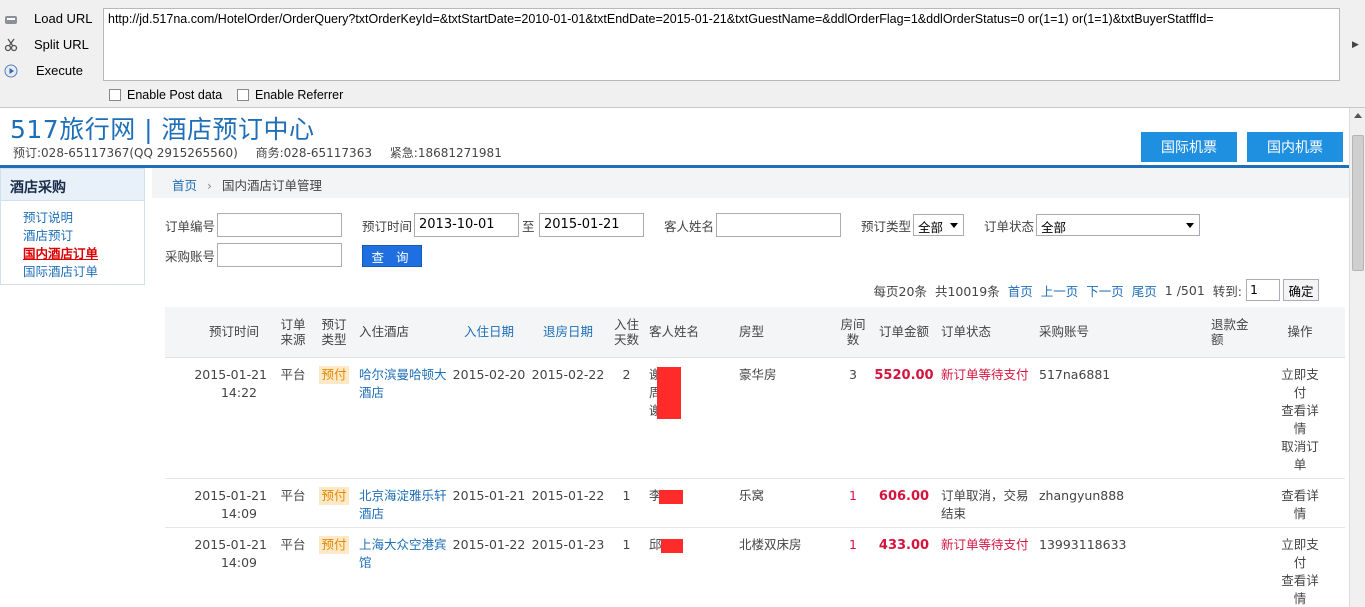 The height and width of the screenshot is (607, 1365). I want to click on scrollbar-thumb, so click(1358, 203).